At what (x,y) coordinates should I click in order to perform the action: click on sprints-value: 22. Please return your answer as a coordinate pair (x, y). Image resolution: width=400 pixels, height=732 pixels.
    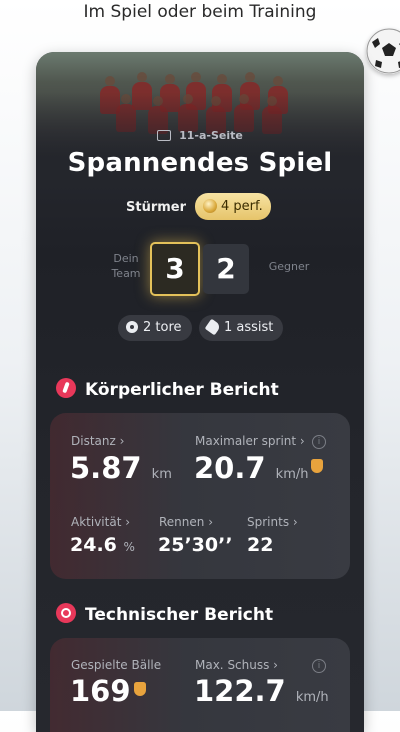
    Looking at the image, I should click on (260, 545).